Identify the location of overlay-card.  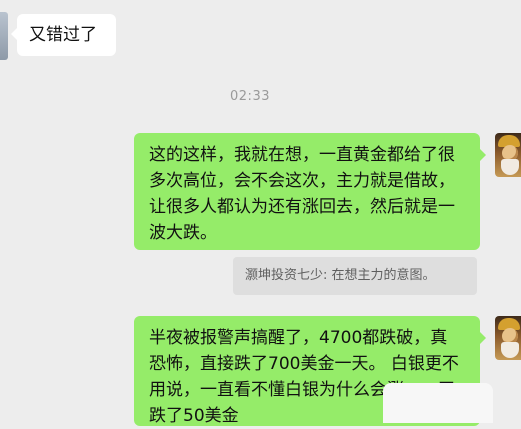
(438, 403).